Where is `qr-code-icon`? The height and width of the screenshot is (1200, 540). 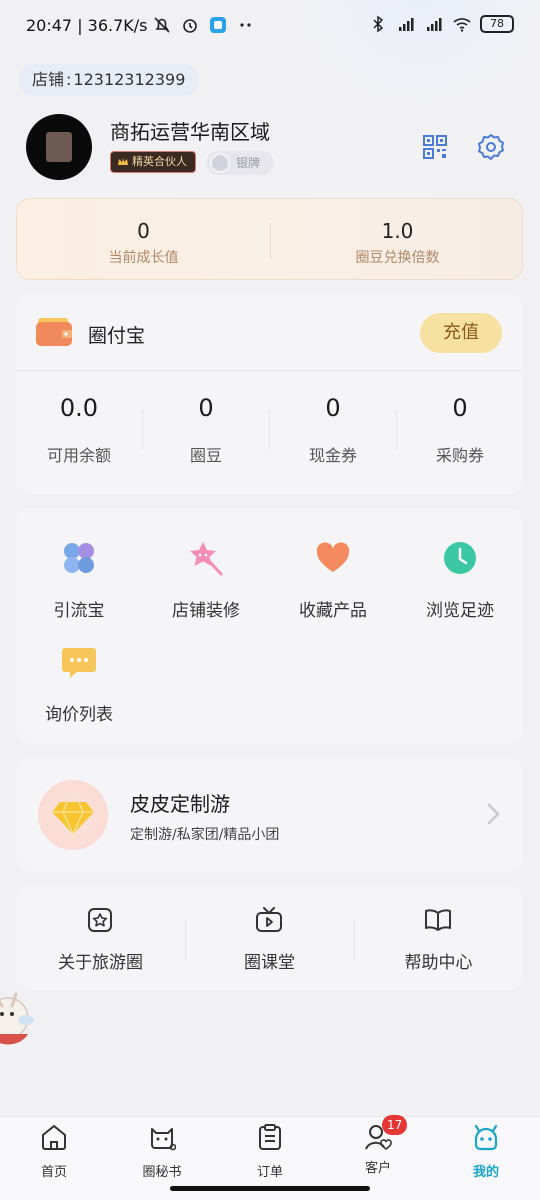 qr-code-icon is located at coordinates (435, 147).